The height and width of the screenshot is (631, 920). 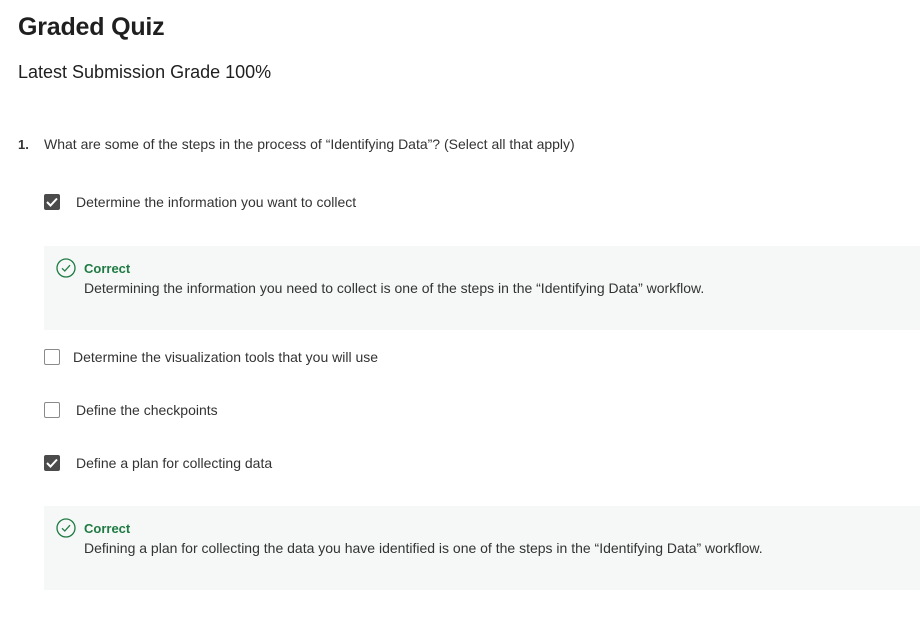 I want to click on option-define-checkpoints: Define the checkpoints, so click(x=131, y=410).